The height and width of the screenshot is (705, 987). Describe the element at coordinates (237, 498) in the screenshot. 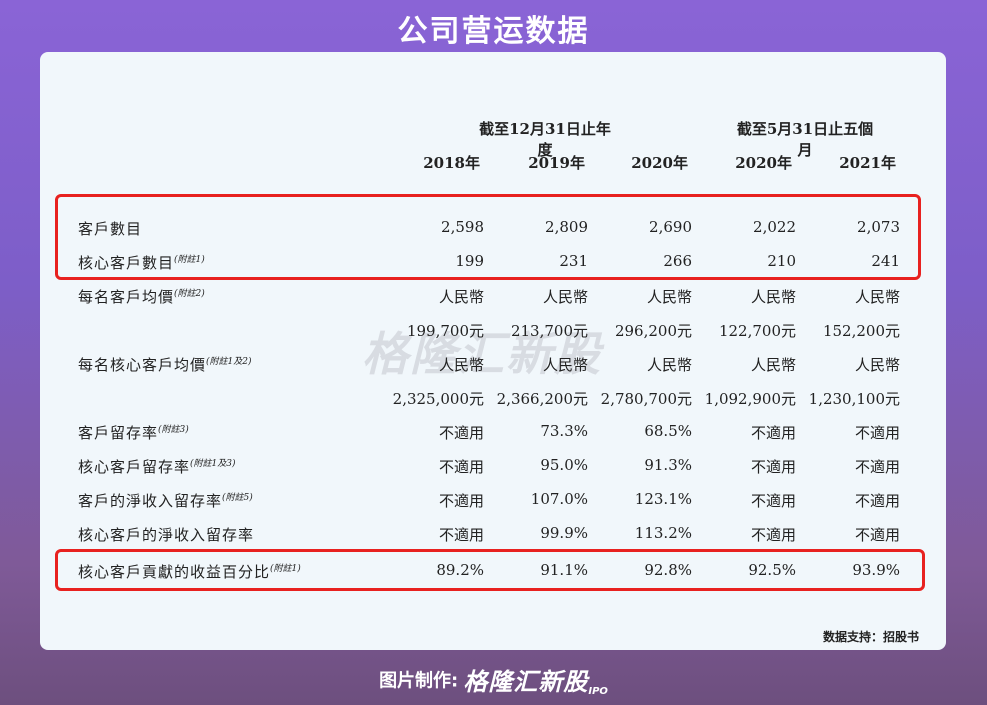

I see `footnote-ref: (附註5)` at that location.